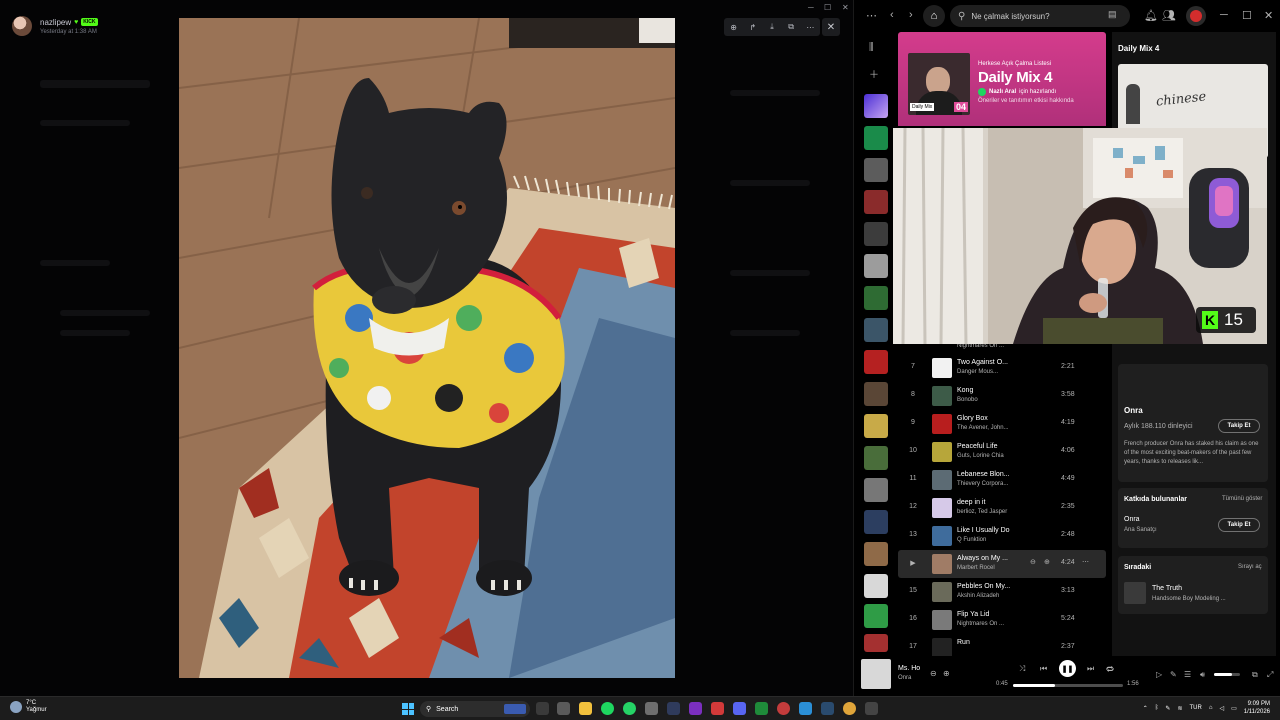 Image resolution: width=1280 pixels, height=720 pixels. Describe the element at coordinates (772, 27) in the screenshot. I see `download-icon: ⤓` at that location.